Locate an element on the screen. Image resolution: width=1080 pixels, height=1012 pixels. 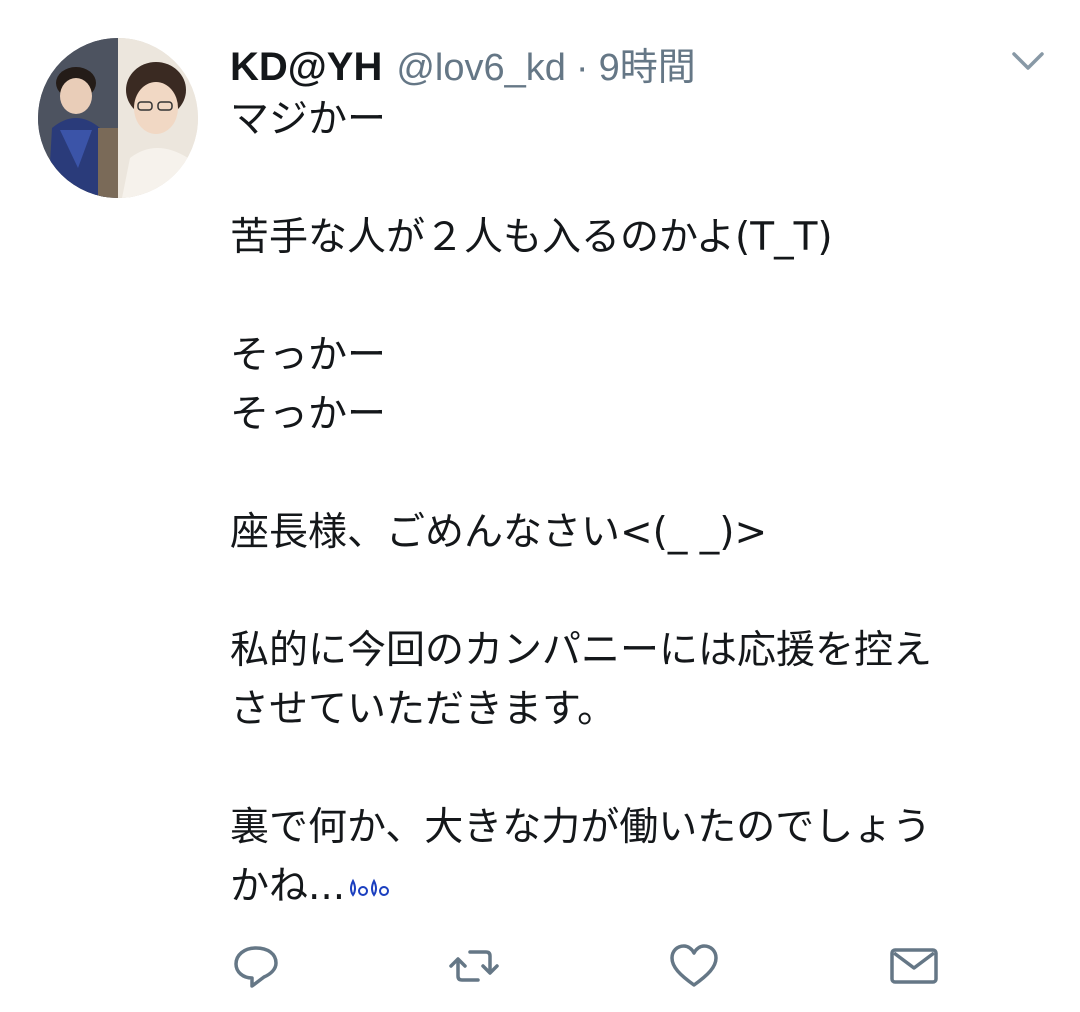
envelope-icon is located at coordinates (914, 966).